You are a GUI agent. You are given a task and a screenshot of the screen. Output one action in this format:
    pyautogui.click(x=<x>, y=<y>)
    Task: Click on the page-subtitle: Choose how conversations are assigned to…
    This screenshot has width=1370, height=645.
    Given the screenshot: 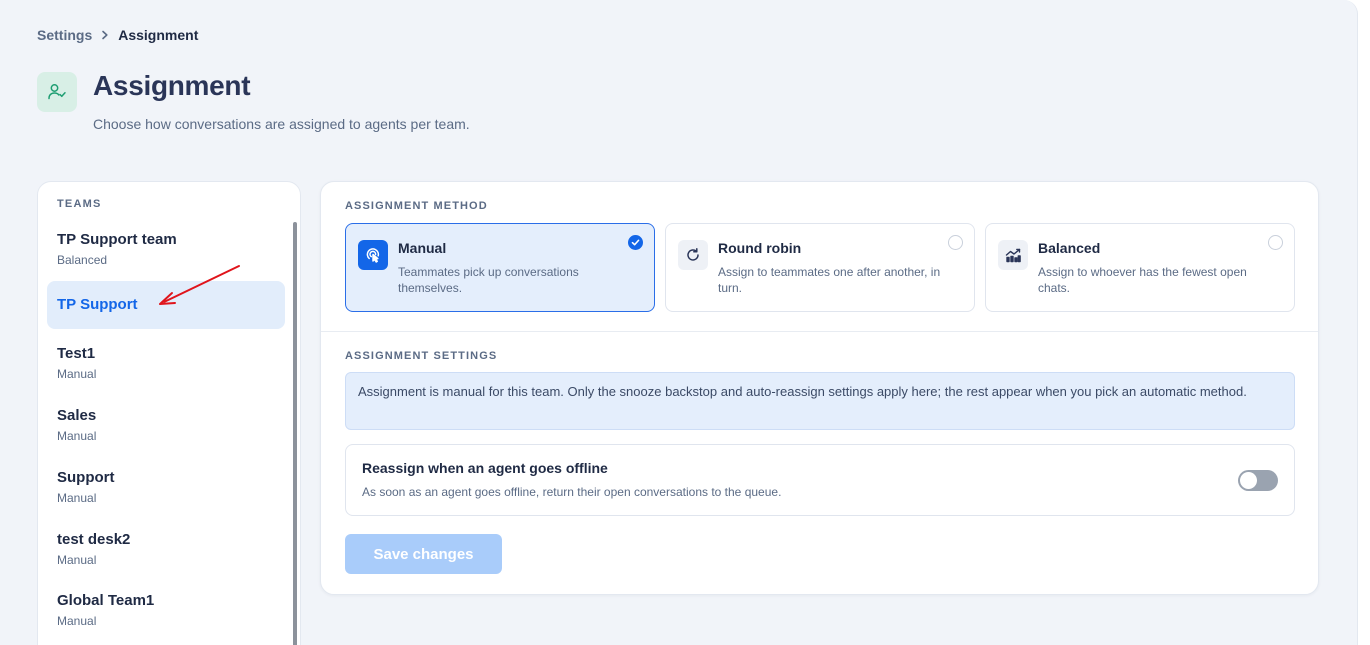 What is the action you would take?
    pyautogui.click(x=281, y=124)
    